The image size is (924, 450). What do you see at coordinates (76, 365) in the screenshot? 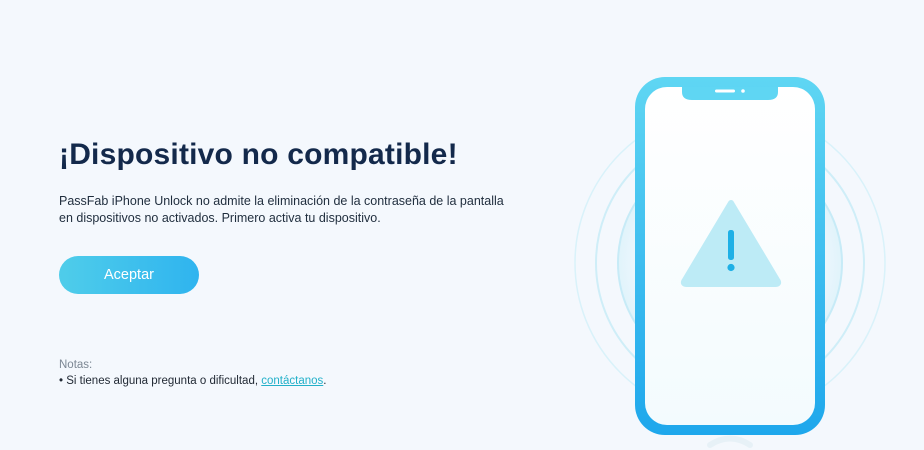
I see `notes-title: Notas:` at bounding box center [76, 365].